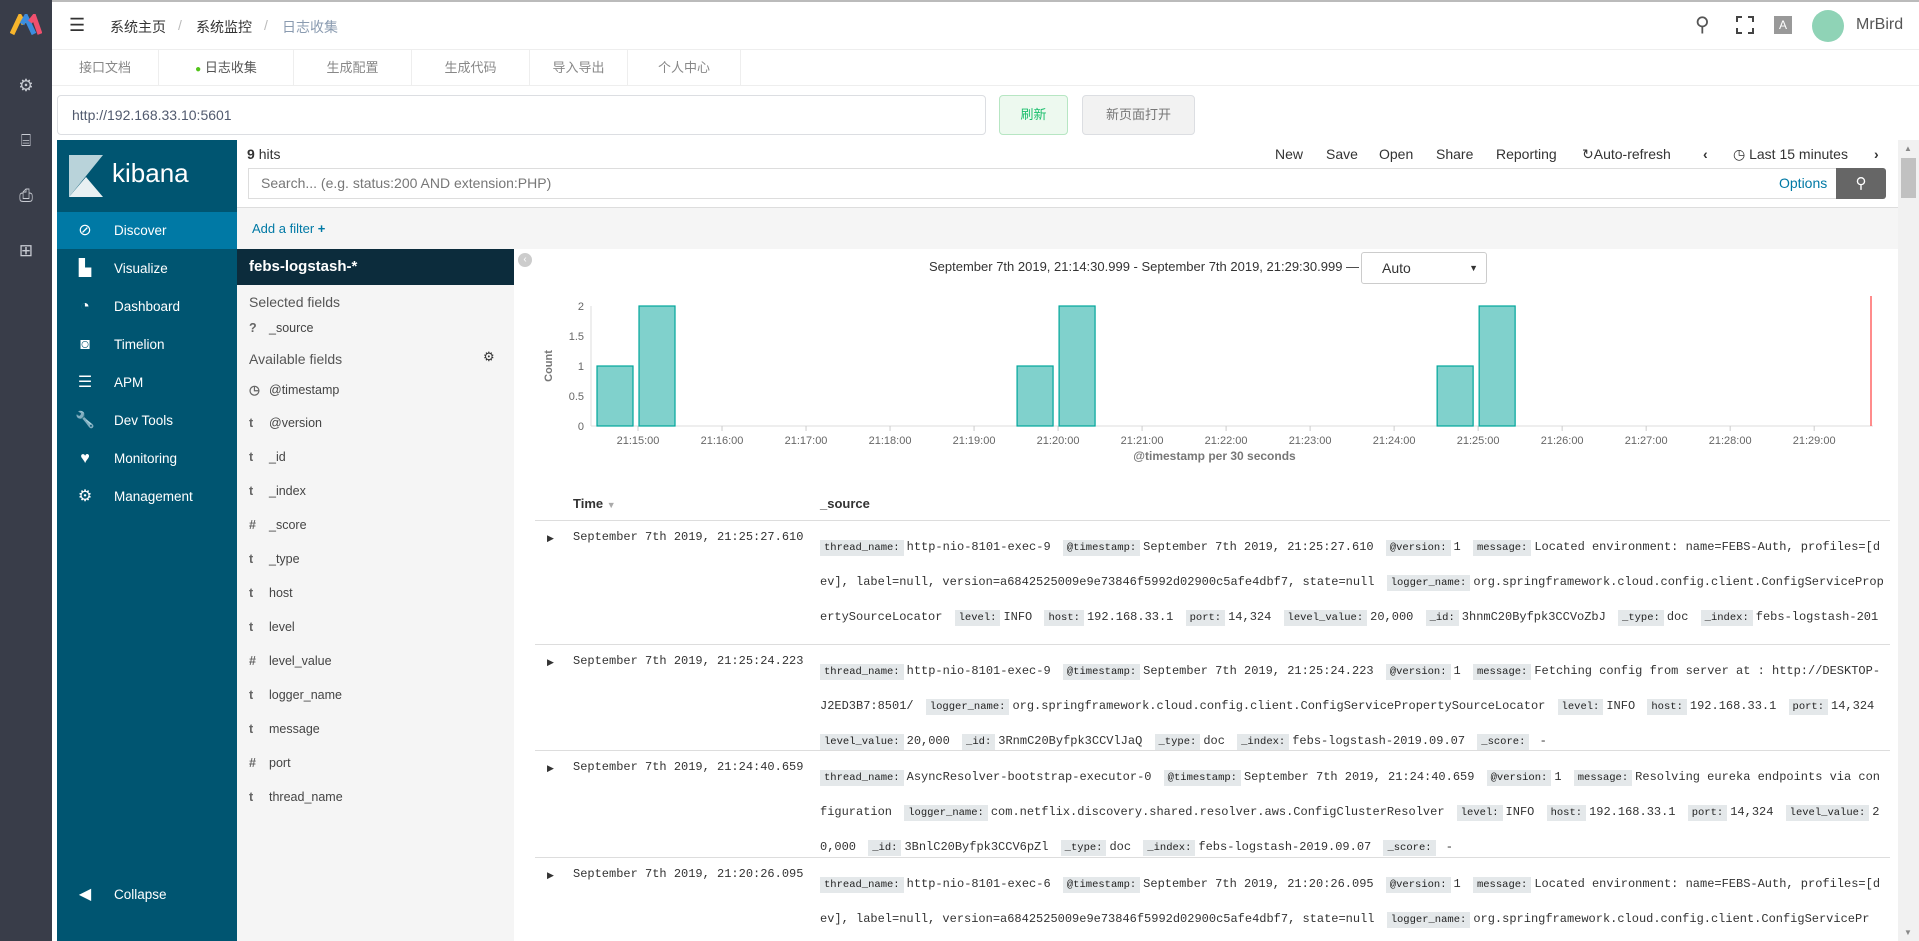 The width and height of the screenshot is (1919, 941). I want to click on available-field-item: # level_value, so click(290, 661).